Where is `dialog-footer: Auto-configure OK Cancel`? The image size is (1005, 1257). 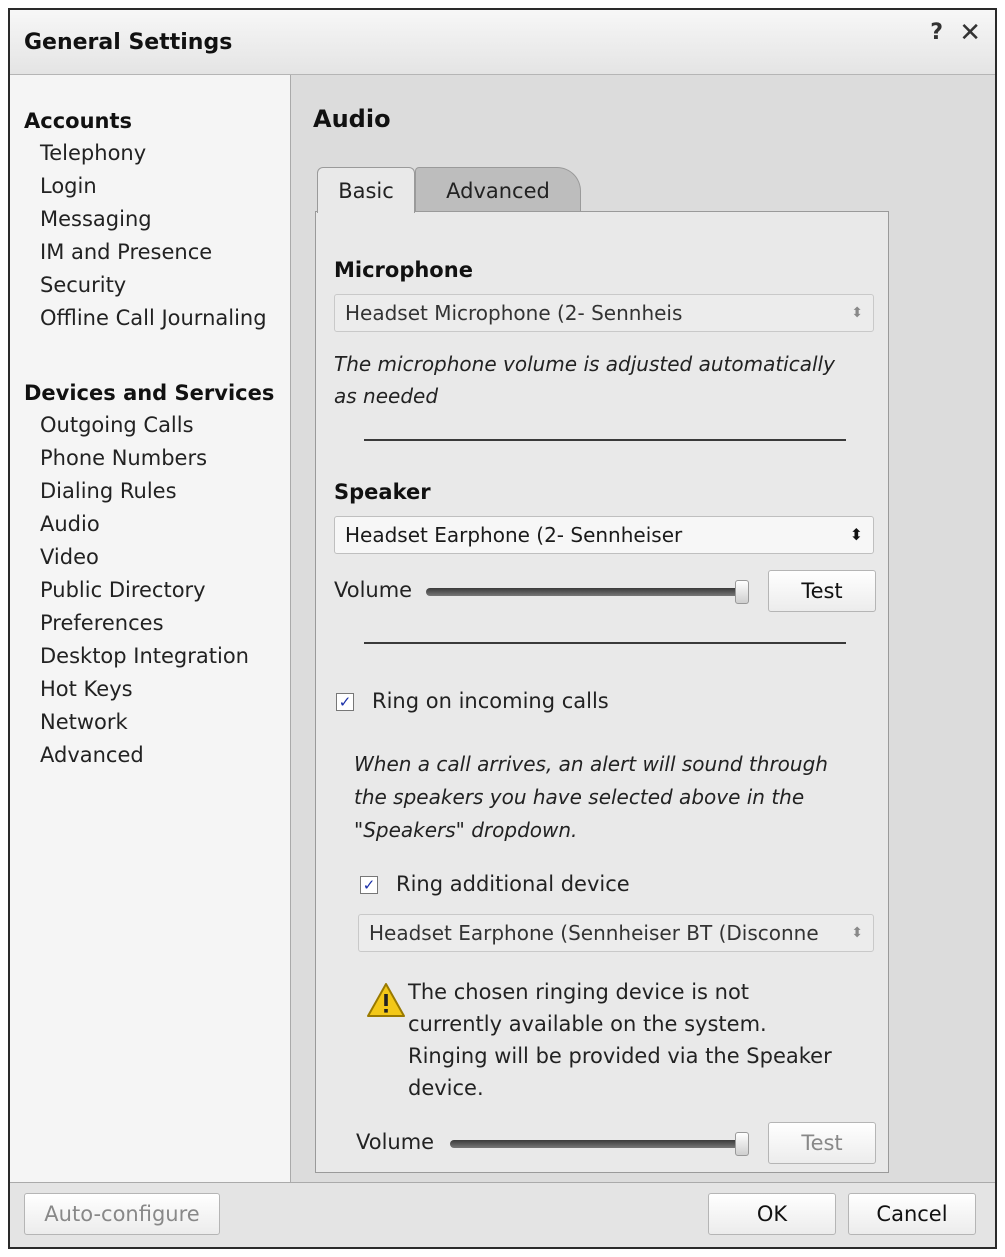
dialog-footer: Auto-configure OK Cancel is located at coordinates (502, 1214).